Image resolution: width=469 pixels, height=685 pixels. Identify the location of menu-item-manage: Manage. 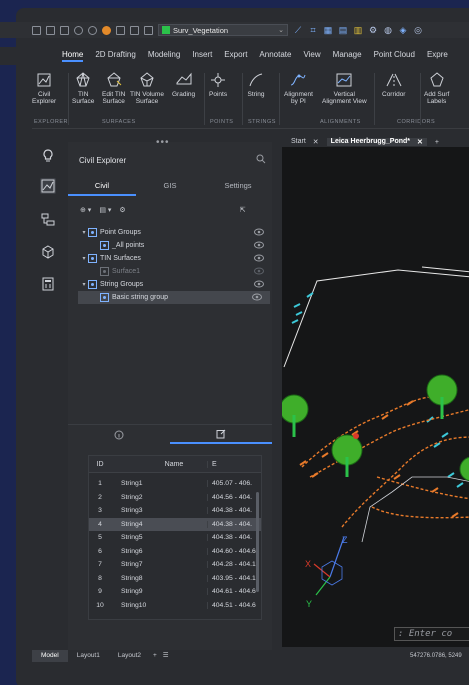
(347, 56).